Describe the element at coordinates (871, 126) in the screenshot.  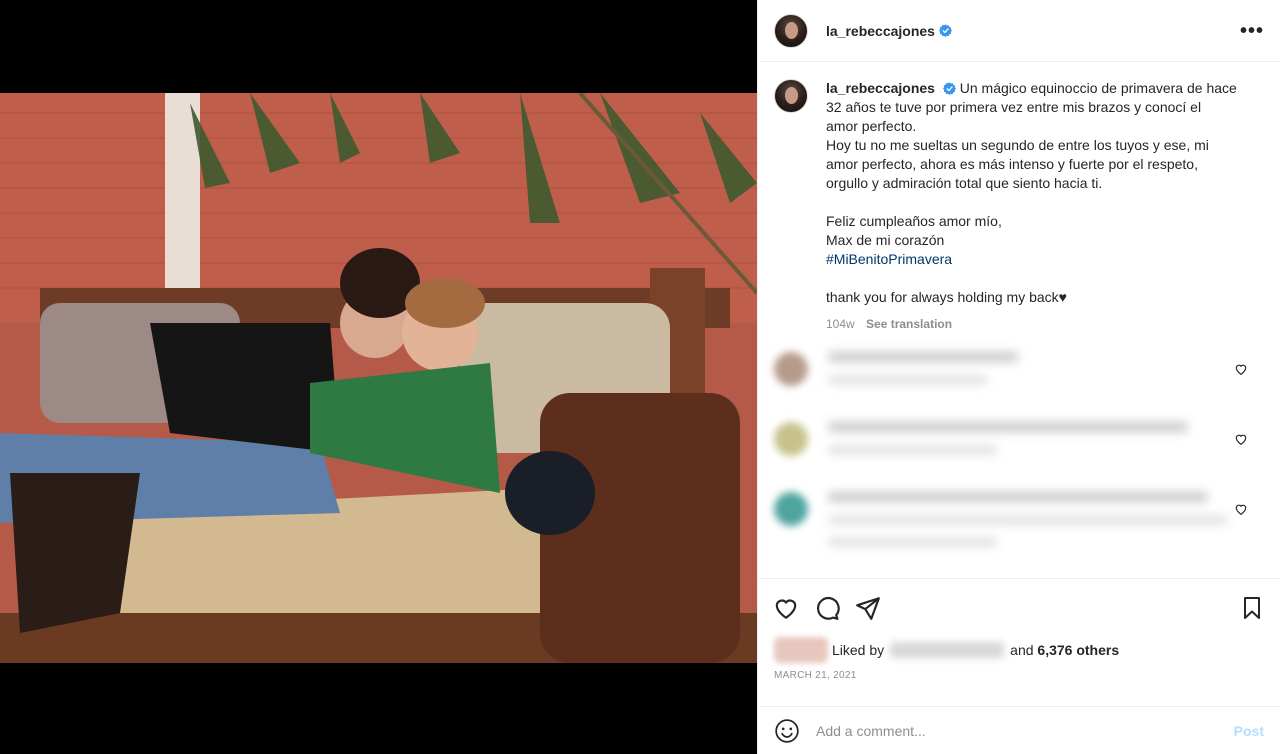
I see `caption-line: amor perfecto.` at that location.